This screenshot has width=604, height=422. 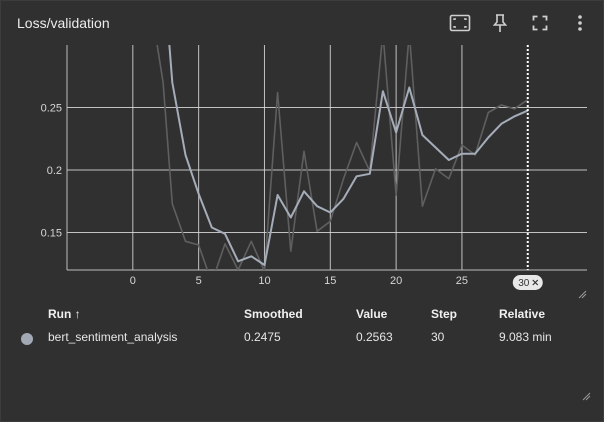 I want to click on card-toolbar, so click(x=520, y=23).